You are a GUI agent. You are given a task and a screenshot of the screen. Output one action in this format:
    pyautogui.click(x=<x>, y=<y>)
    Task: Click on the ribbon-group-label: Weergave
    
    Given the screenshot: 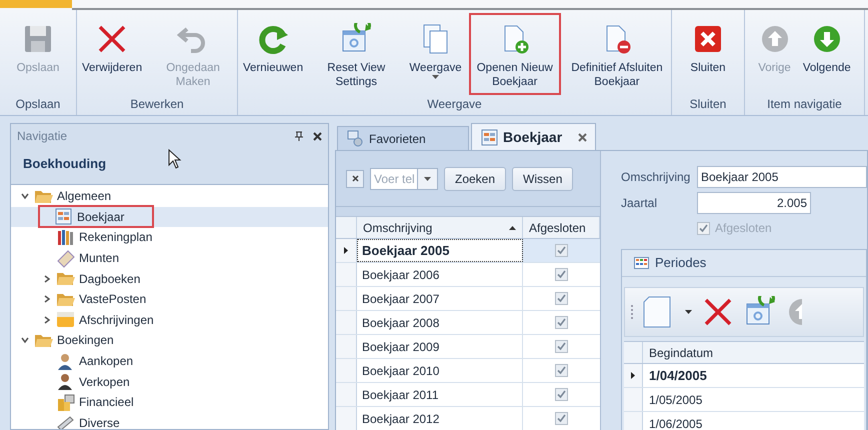 What is the action you would take?
    pyautogui.click(x=454, y=104)
    